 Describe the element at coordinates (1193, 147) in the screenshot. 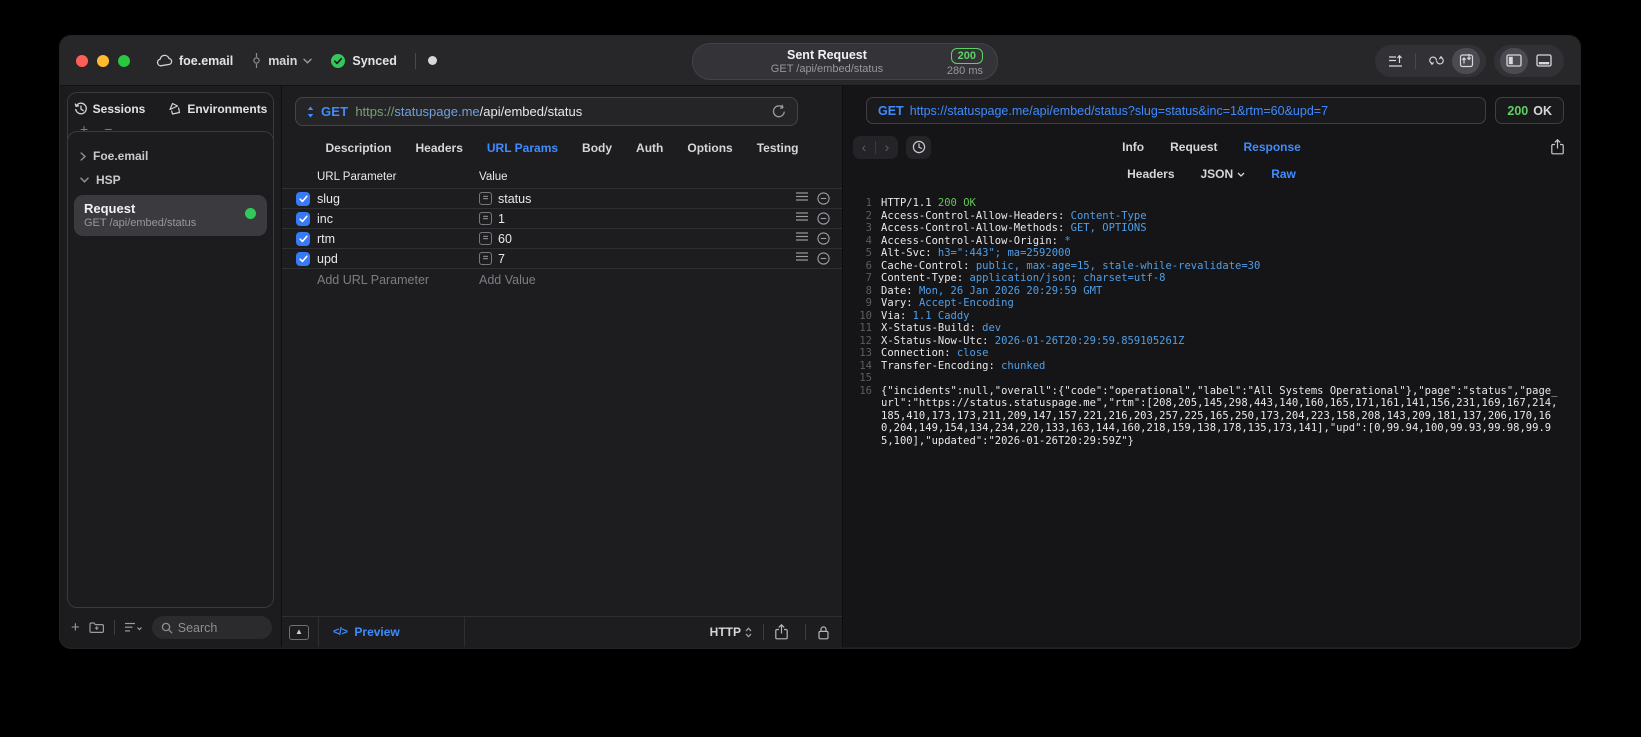

I see `tab-request: Request` at that location.